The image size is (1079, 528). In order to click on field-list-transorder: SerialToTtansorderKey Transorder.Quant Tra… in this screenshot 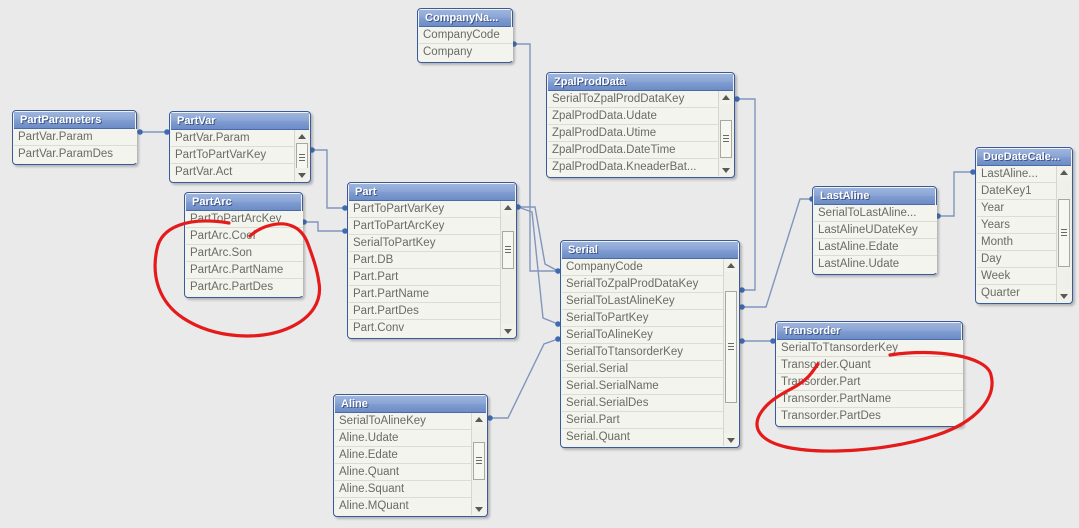, I will do `click(870, 382)`.